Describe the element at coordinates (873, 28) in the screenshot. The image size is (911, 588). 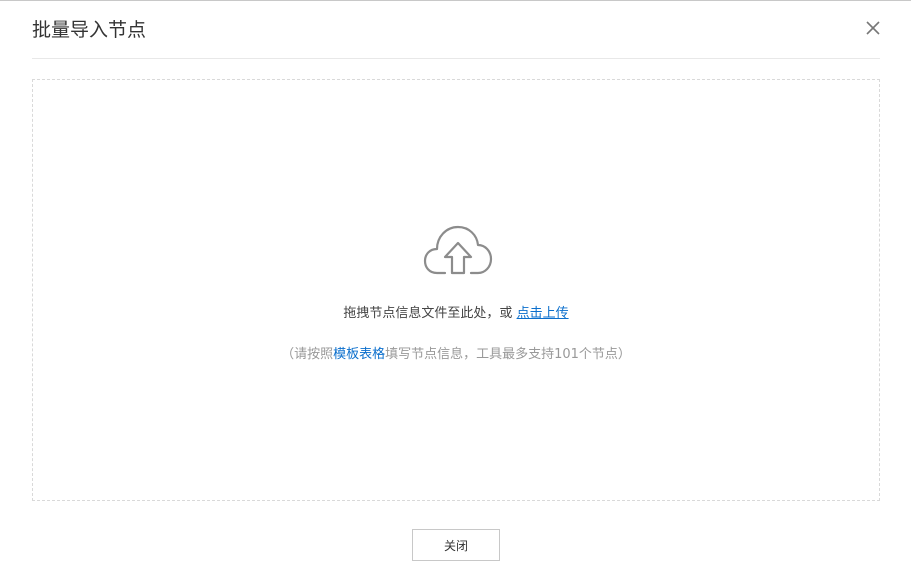
I see `close-icon` at that location.